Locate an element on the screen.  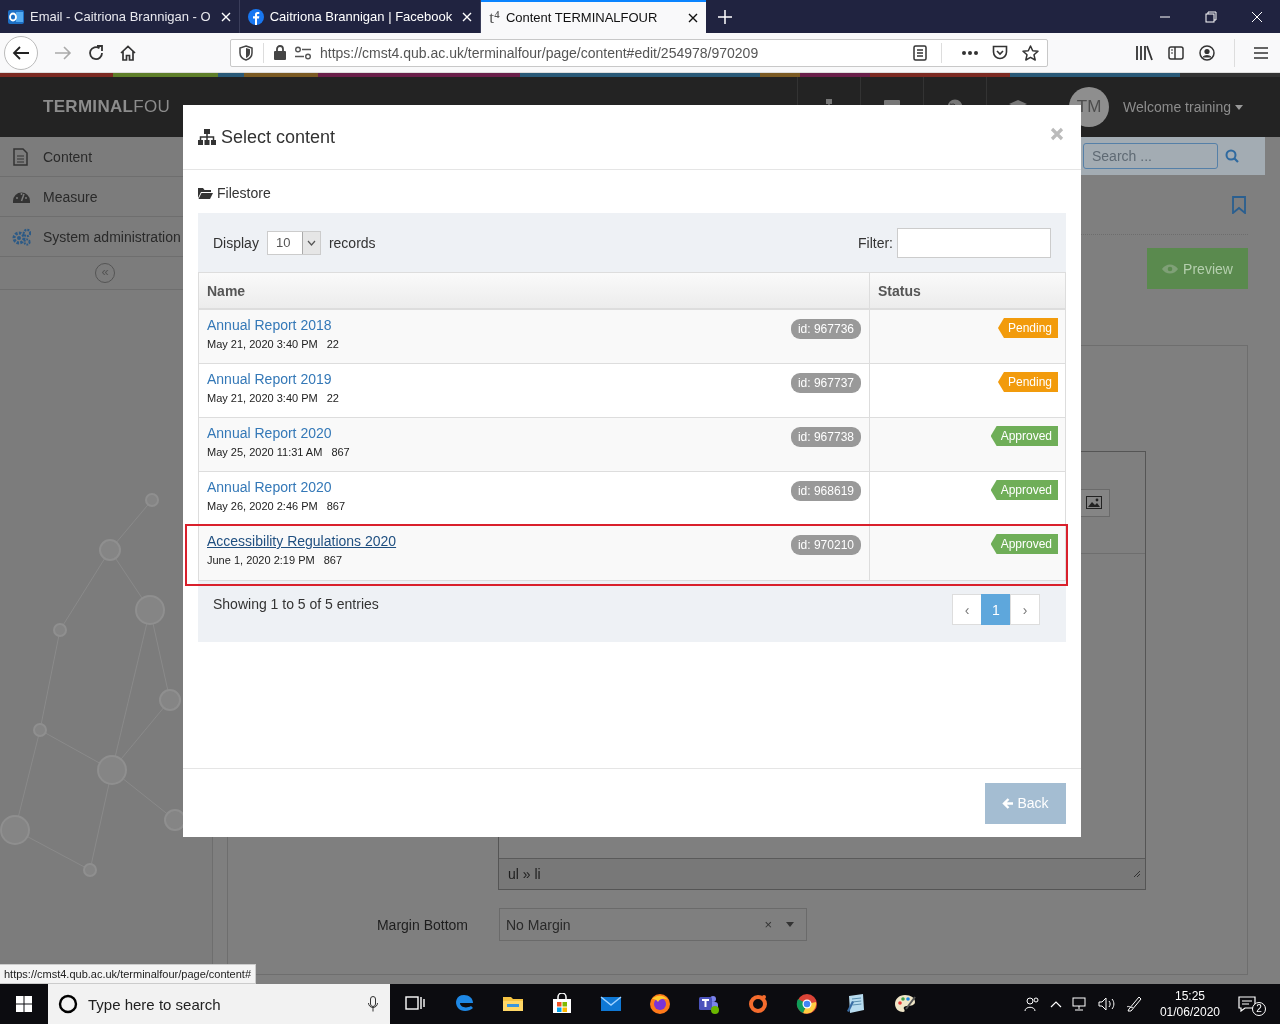
filter-label: Filter: is located at coordinates (875, 242).